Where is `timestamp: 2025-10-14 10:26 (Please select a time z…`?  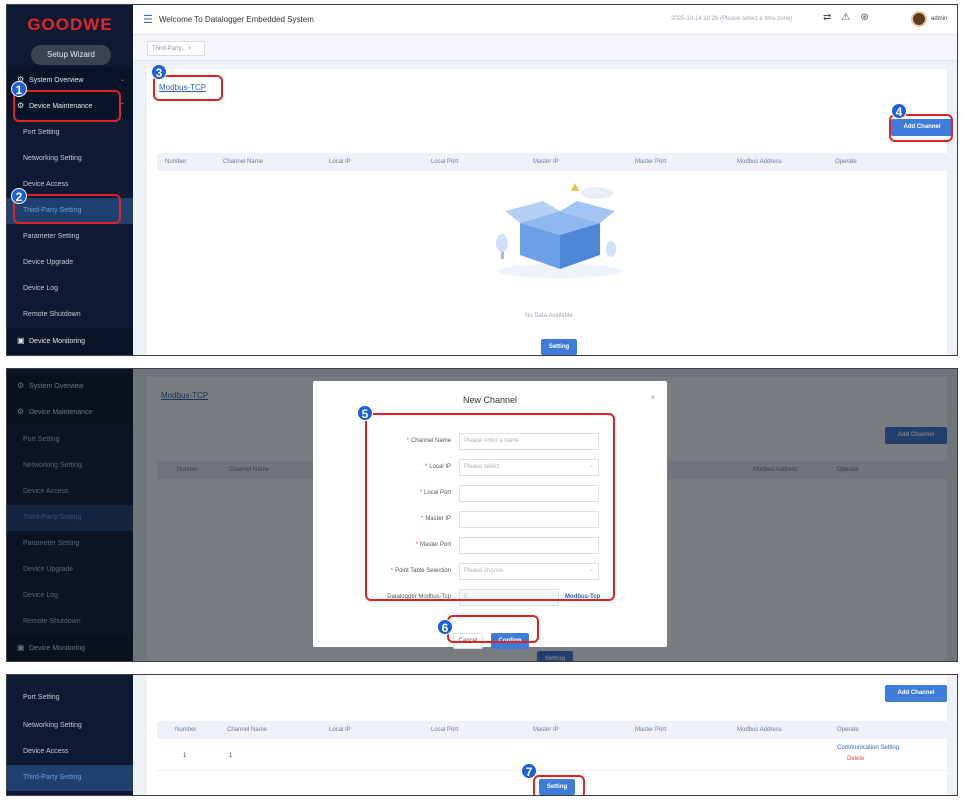 timestamp: 2025-10-14 10:26 (Please select a time z… is located at coordinates (731, 19).